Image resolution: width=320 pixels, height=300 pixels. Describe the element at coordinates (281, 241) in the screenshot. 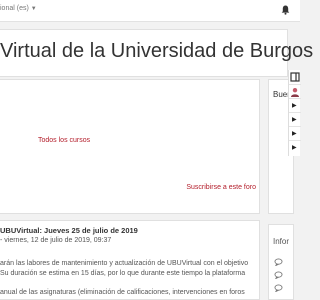

I see `side-block-title: Infor` at that location.